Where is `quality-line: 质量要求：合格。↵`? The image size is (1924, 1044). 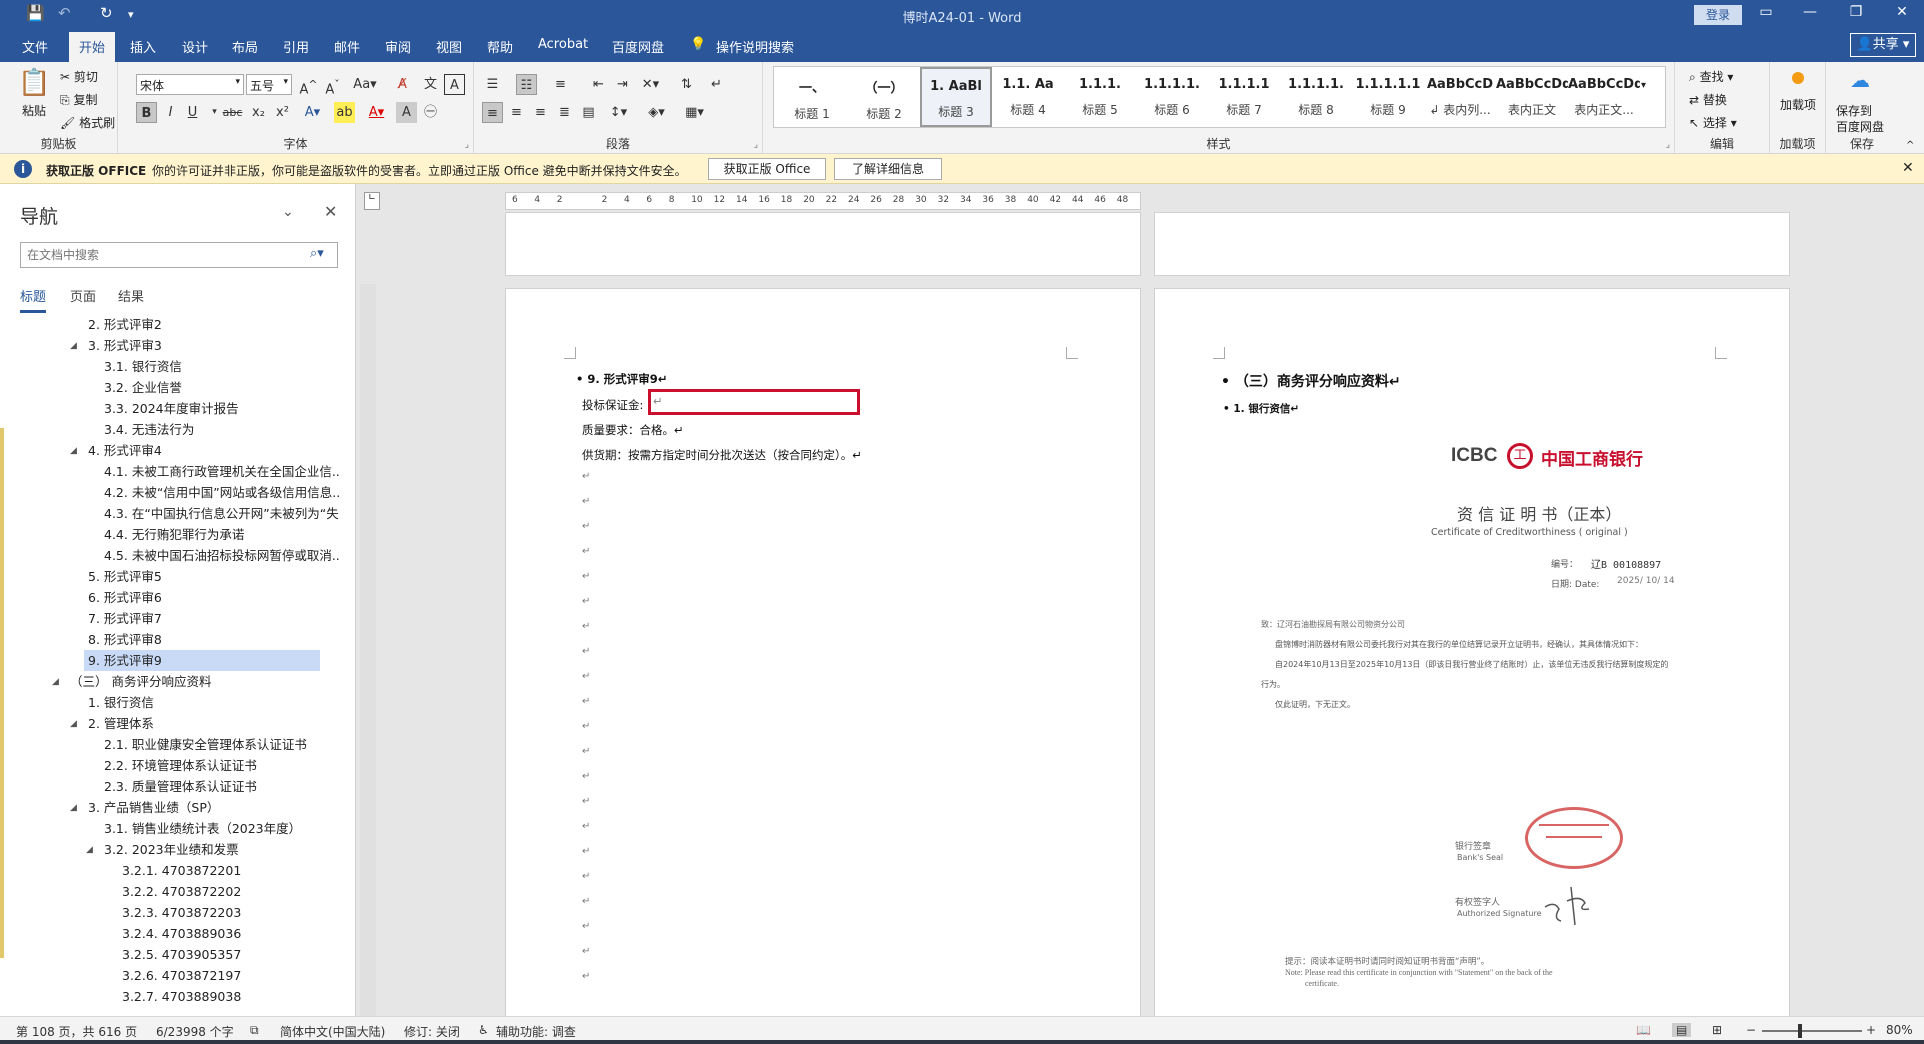 quality-line: 质量要求：合格。↵ is located at coordinates (633, 430).